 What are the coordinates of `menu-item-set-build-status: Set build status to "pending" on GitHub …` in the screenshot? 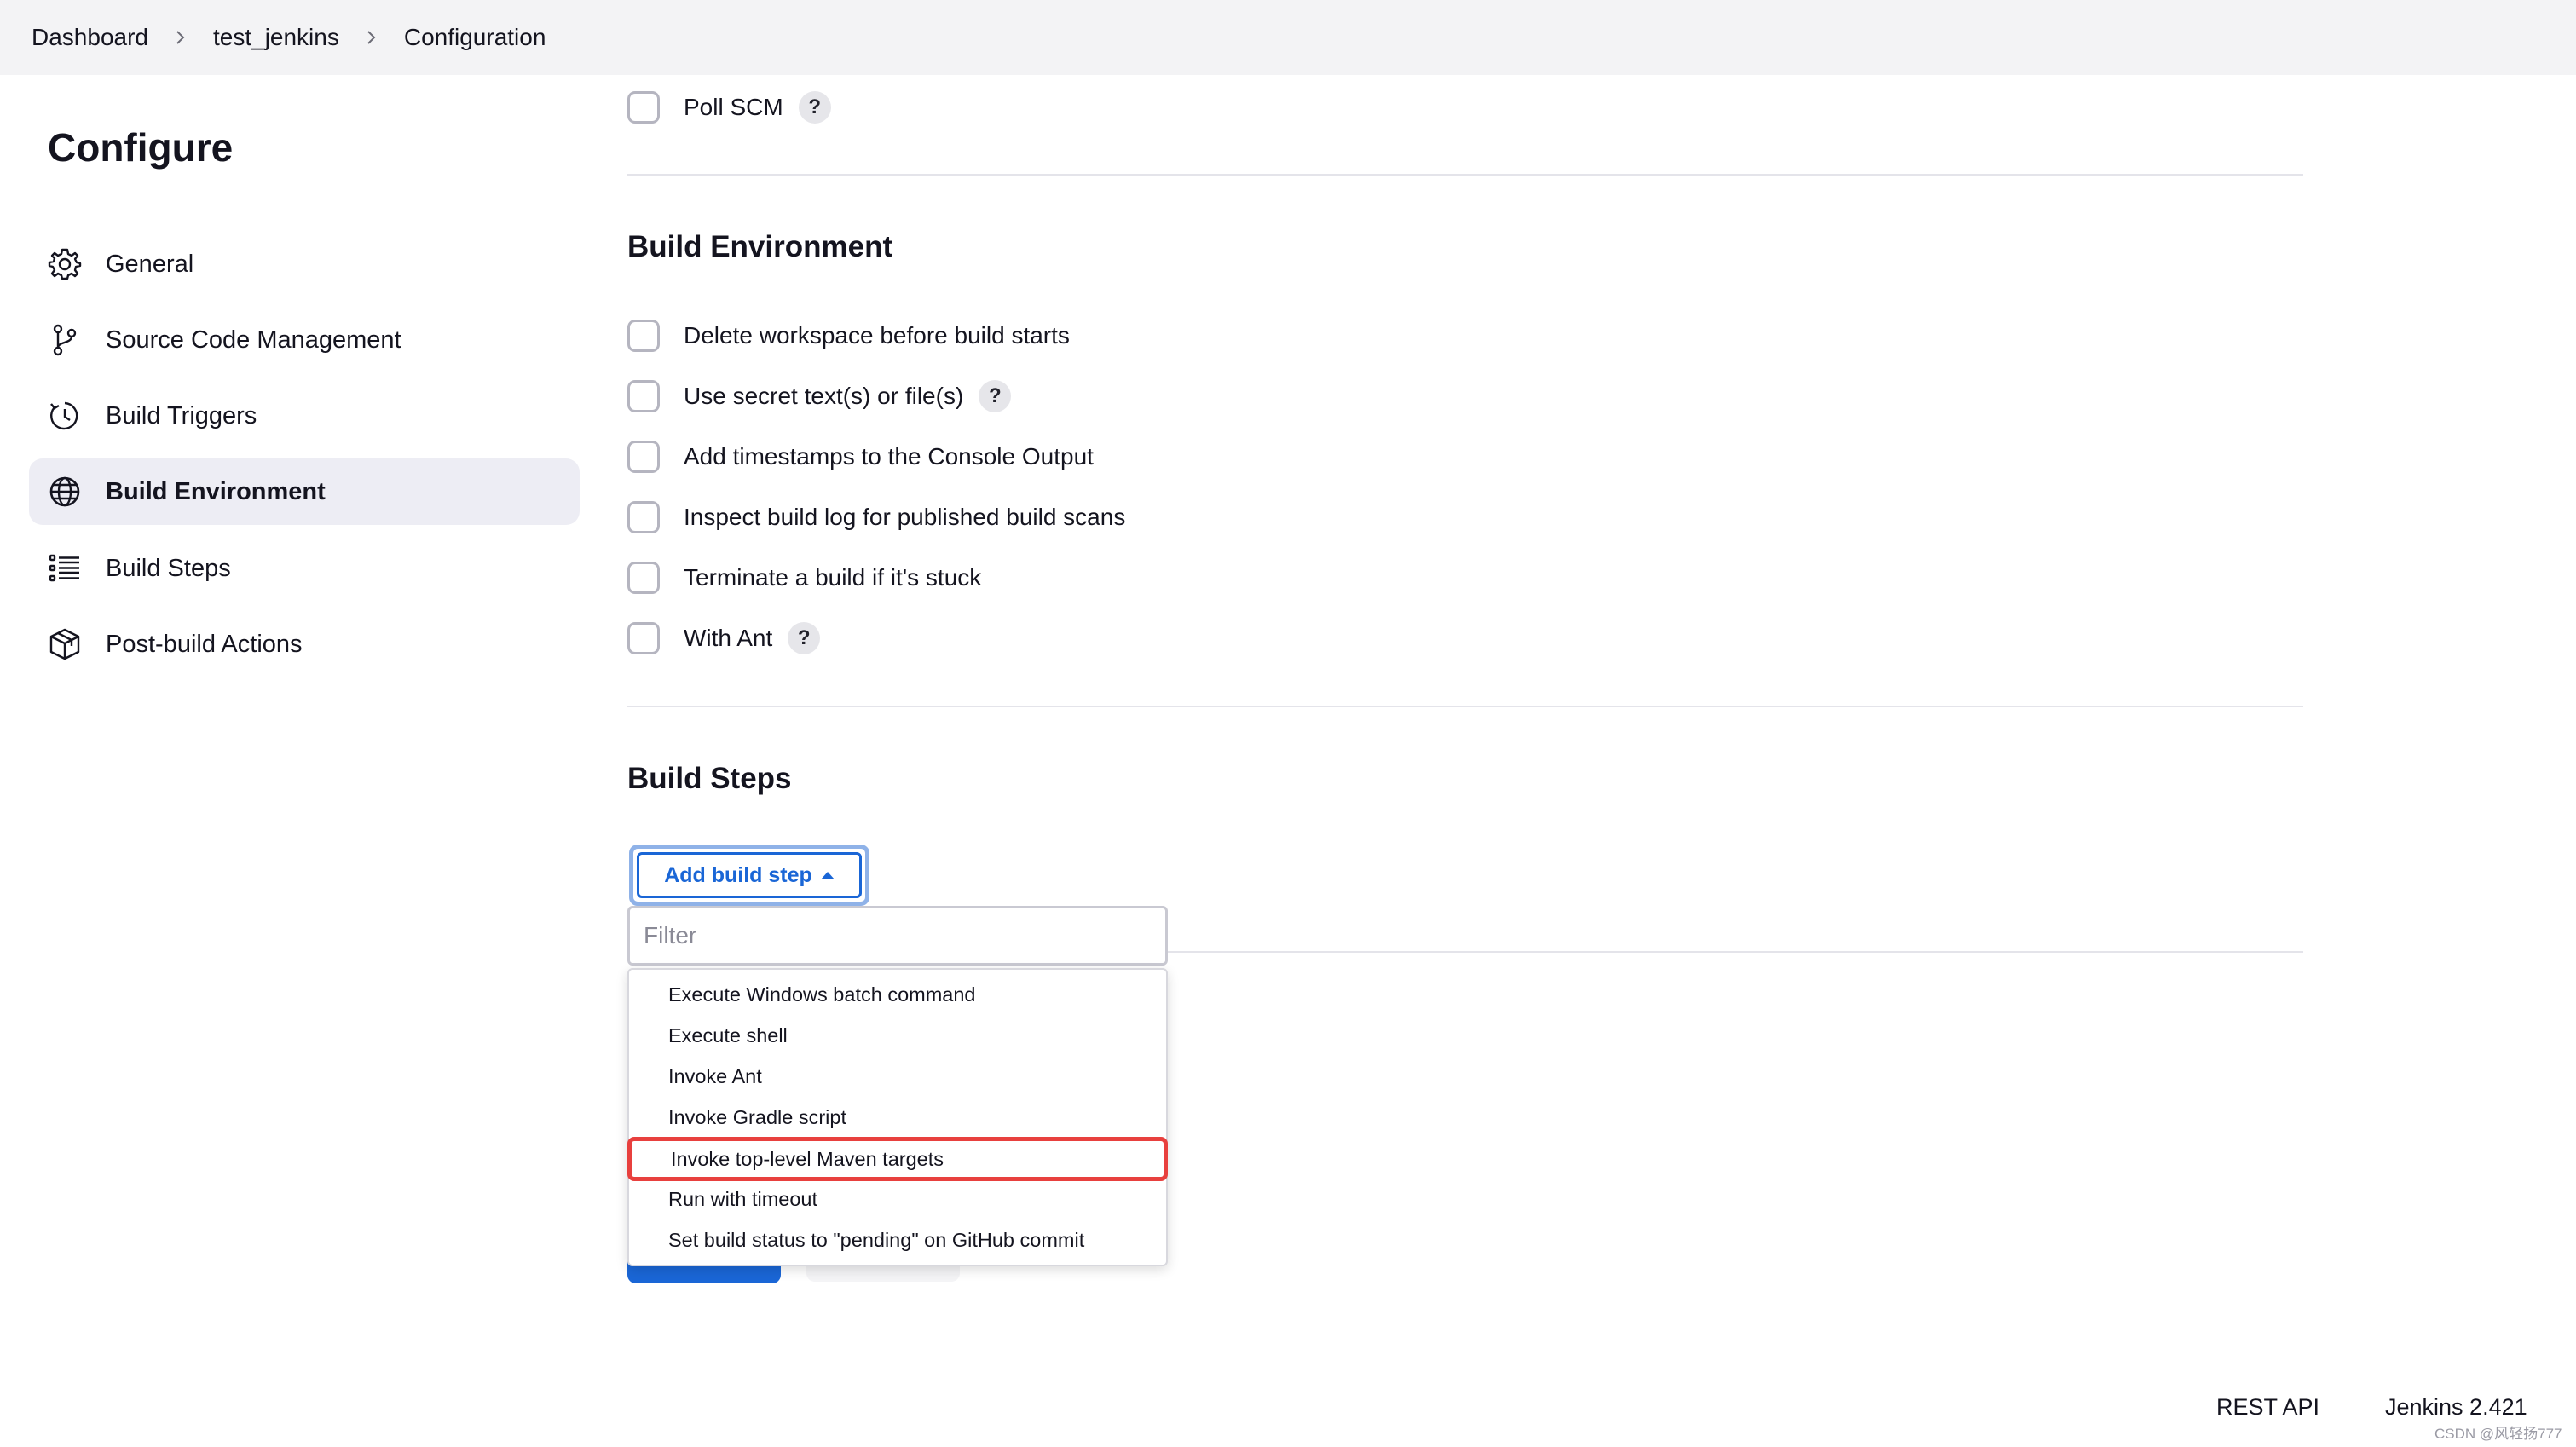 It's located at (897, 1240).